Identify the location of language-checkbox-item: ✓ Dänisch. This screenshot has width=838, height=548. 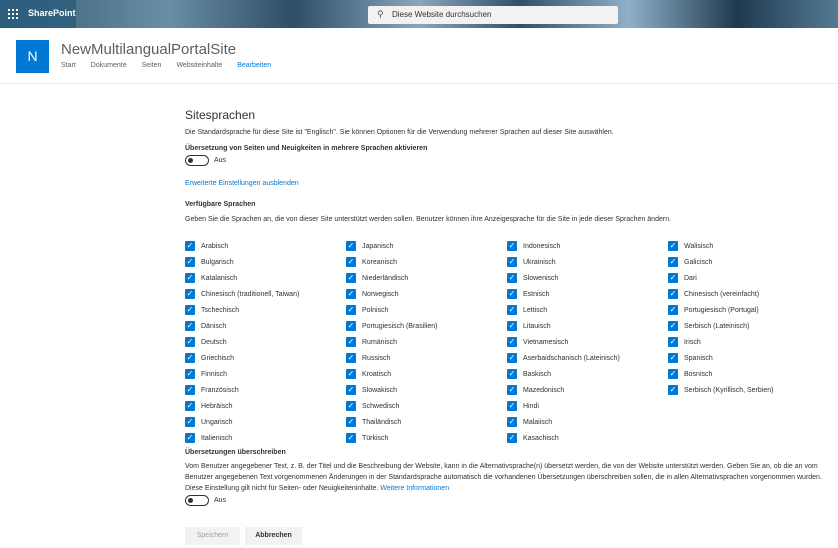
(242, 326).